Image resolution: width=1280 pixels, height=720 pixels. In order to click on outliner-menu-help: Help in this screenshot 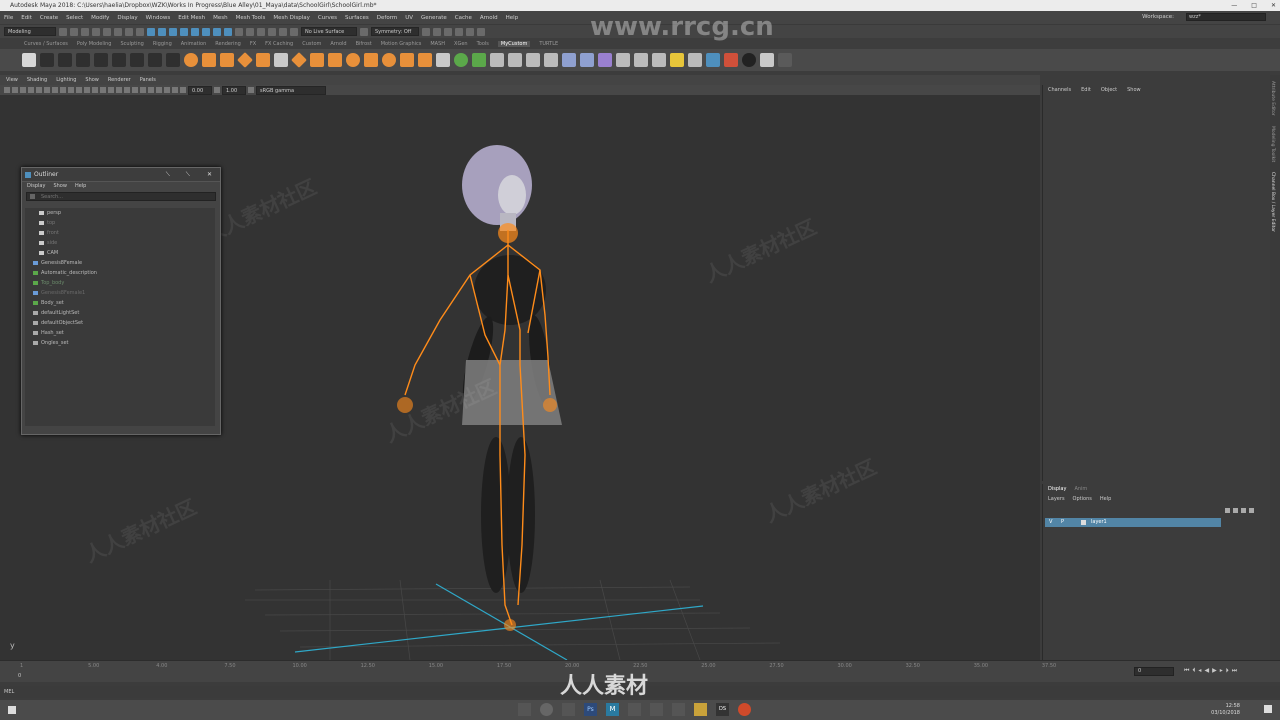, I will do `click(80, 186)`.